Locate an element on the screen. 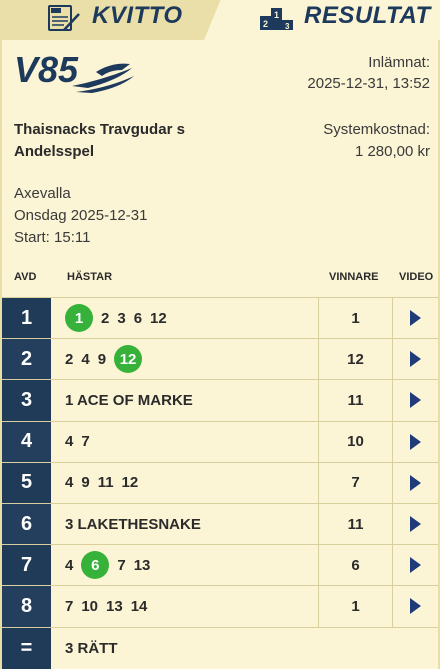  total-correct: 3 RÄTT is located at coordinates (91, 648).